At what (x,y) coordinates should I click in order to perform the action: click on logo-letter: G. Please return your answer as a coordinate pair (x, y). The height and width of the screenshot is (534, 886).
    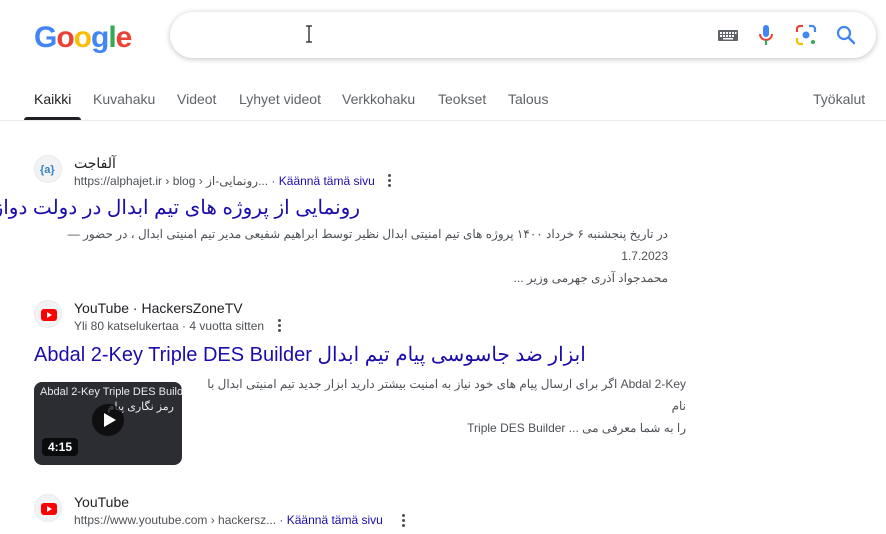
    Looking at the image, I should click on (45, 37).